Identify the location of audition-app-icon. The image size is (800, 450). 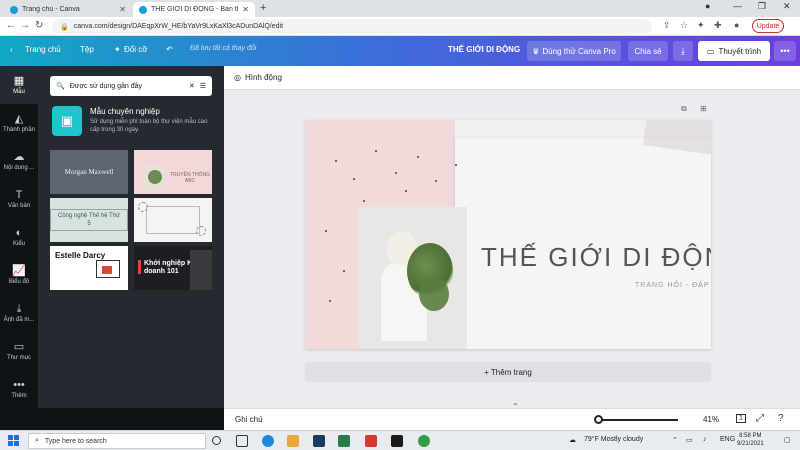
(319, 441).